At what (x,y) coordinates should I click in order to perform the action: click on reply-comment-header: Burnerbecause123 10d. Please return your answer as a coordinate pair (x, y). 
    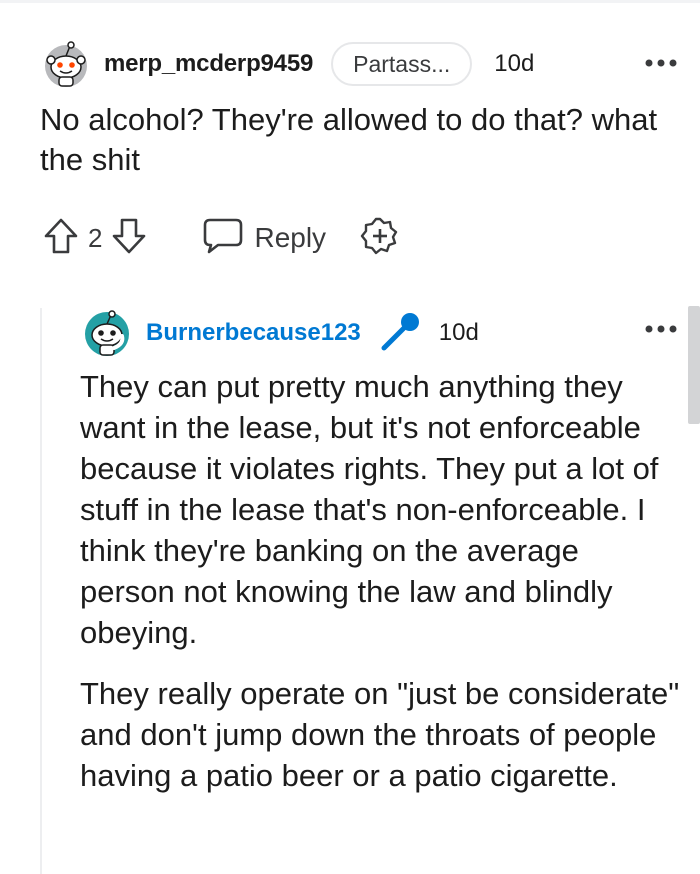
    Looking at the image, I should click on (279, 333).